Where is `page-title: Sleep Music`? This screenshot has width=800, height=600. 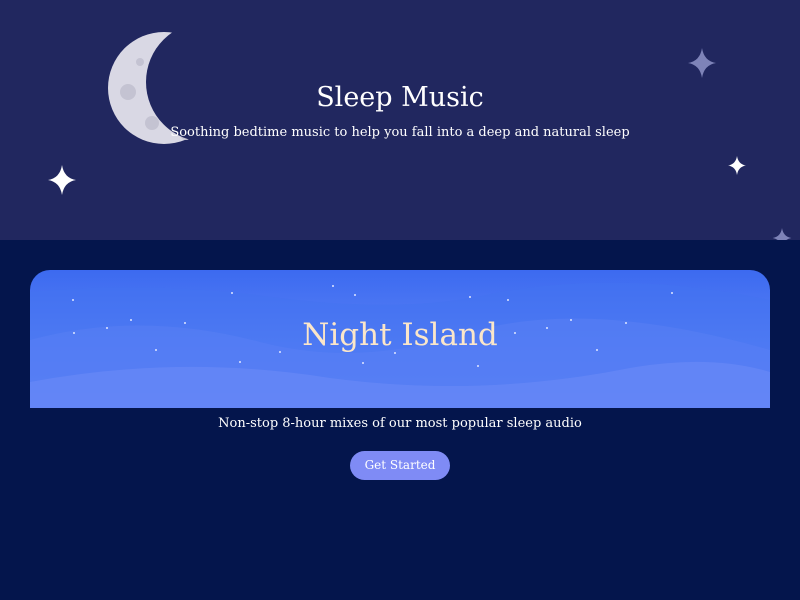 page-title: Sleep Music is located at coordinates (400, 97).